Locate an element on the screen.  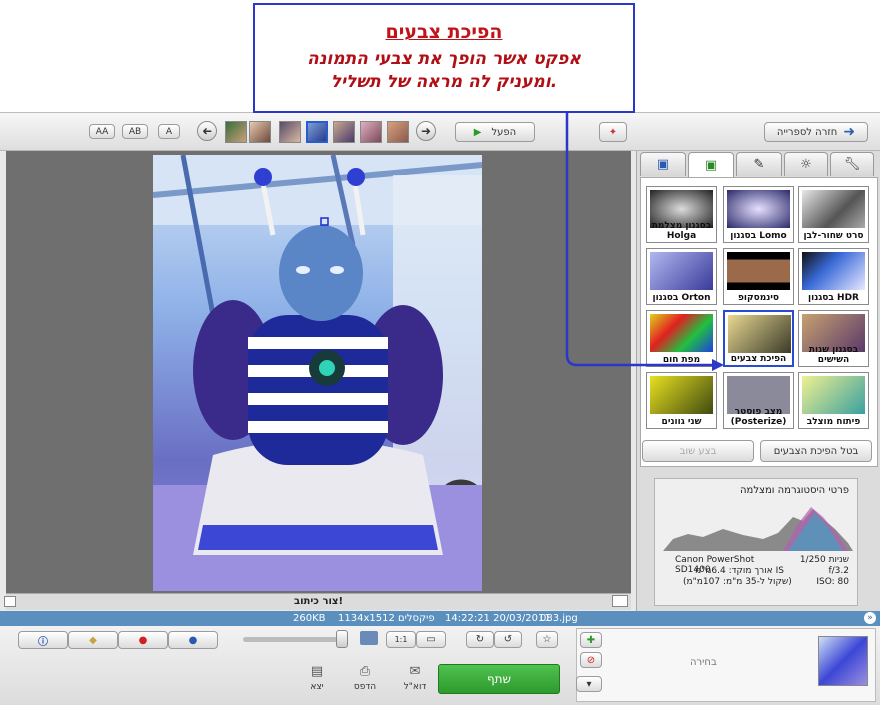
rotate-right-button: ↻ is located at coordinates (480, 639).